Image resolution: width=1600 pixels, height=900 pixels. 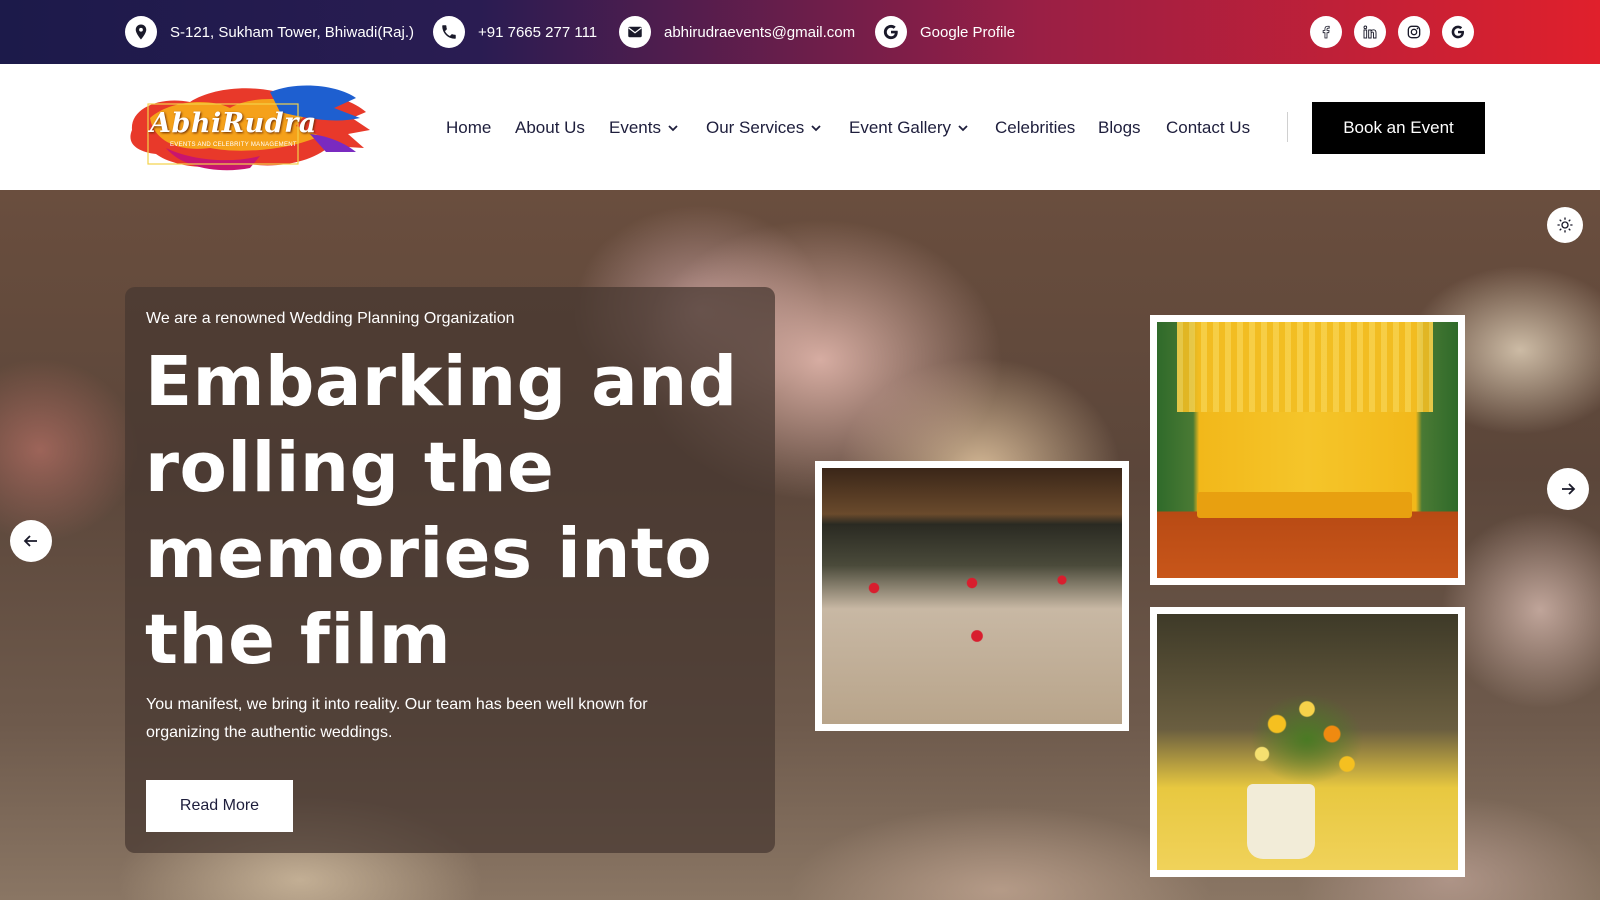 I want to click on email-item: abhirudraevents@gmail.com, so click(x=737, y=32).